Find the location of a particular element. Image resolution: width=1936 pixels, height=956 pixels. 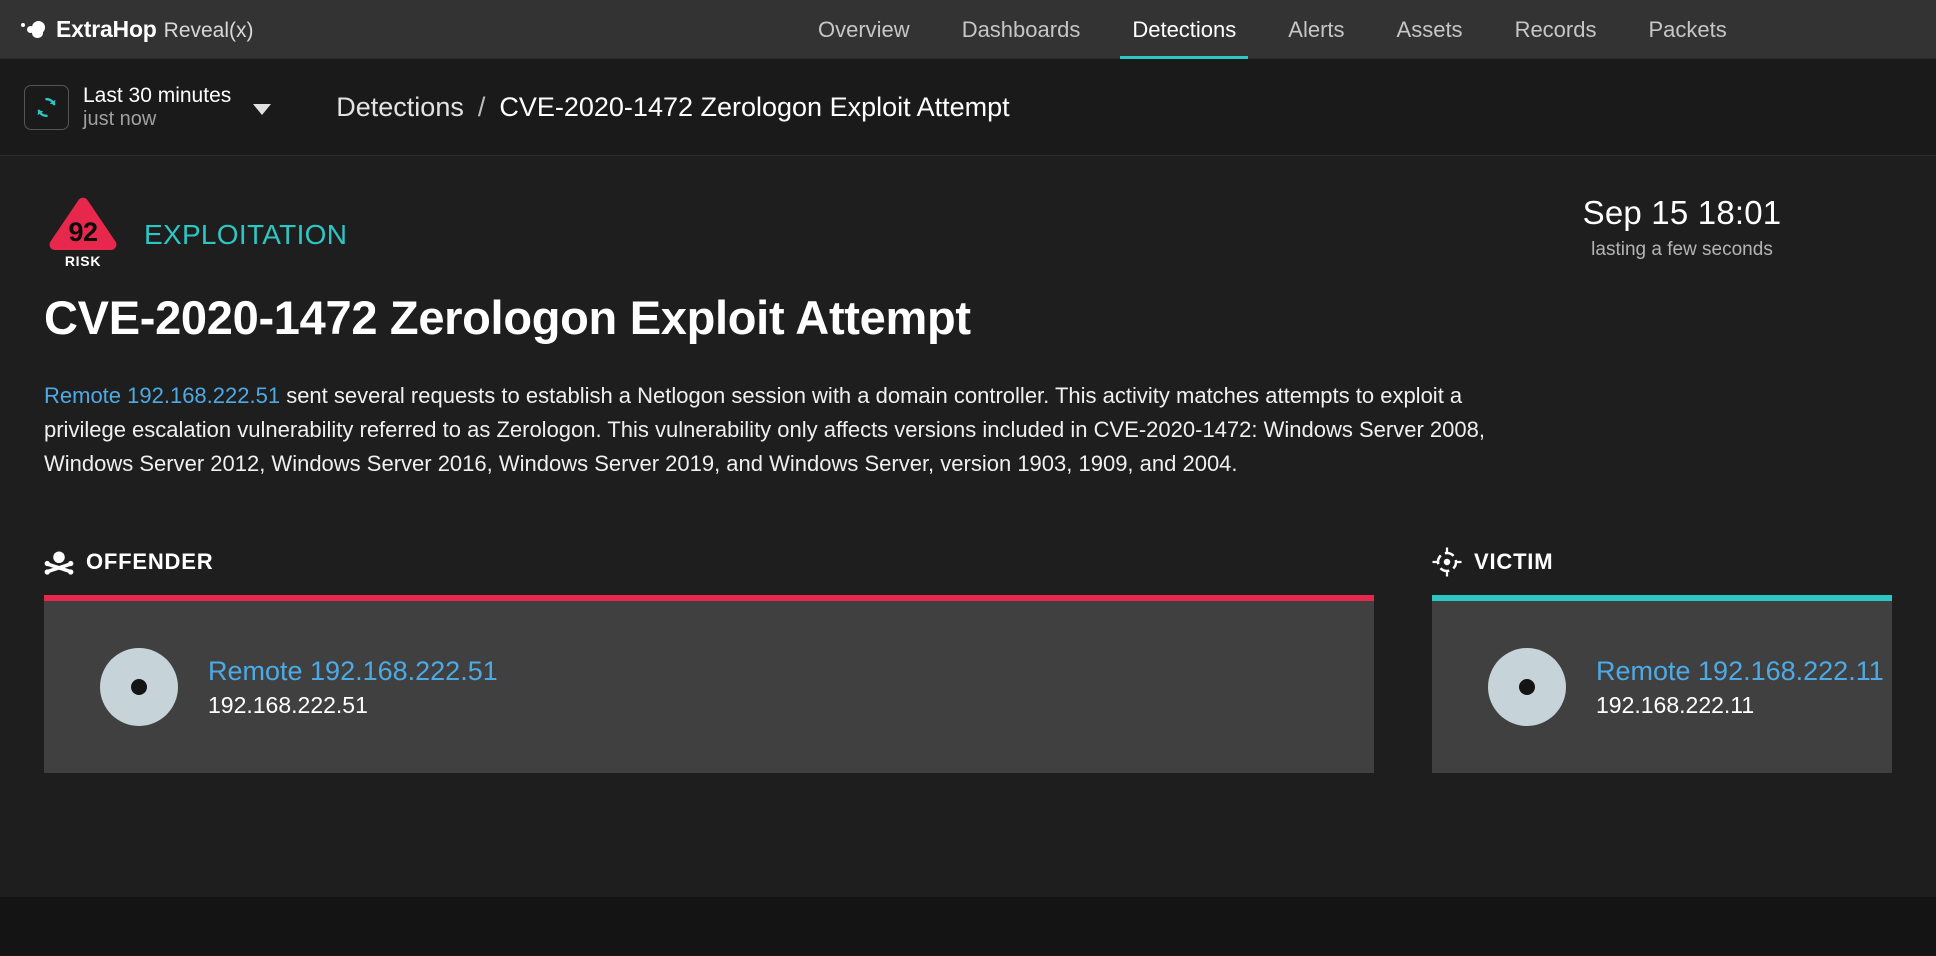

timeframe-updated: just now is located at coordinates (120, 118).